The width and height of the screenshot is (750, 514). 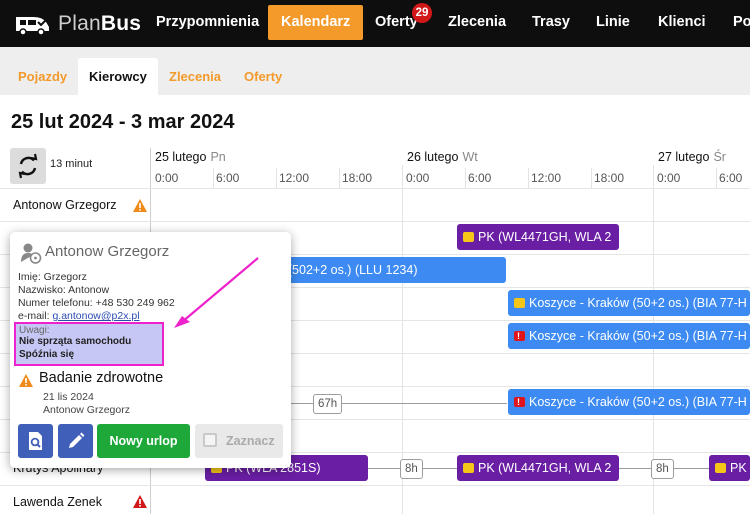 I want to click on note-item: Spóźnia się, so click(x=47, y=354).